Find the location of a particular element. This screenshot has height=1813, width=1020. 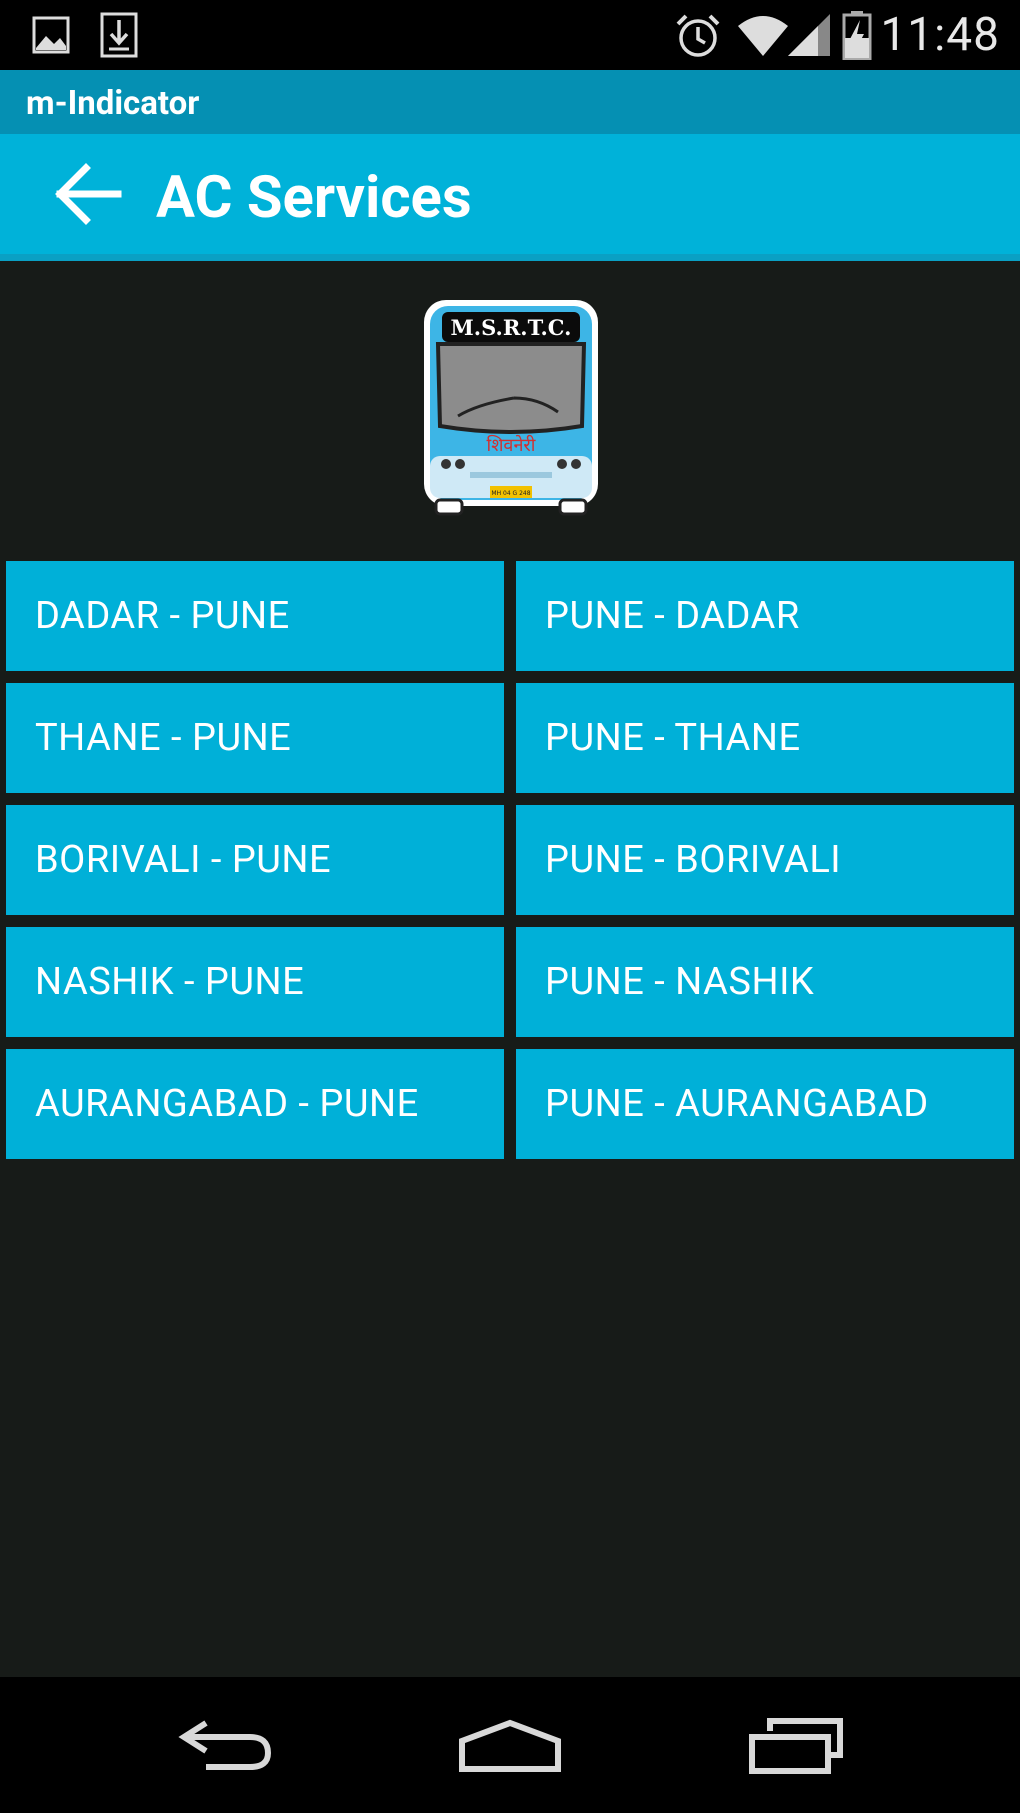

back-arrow-icon is located at coordinates (89, 194).